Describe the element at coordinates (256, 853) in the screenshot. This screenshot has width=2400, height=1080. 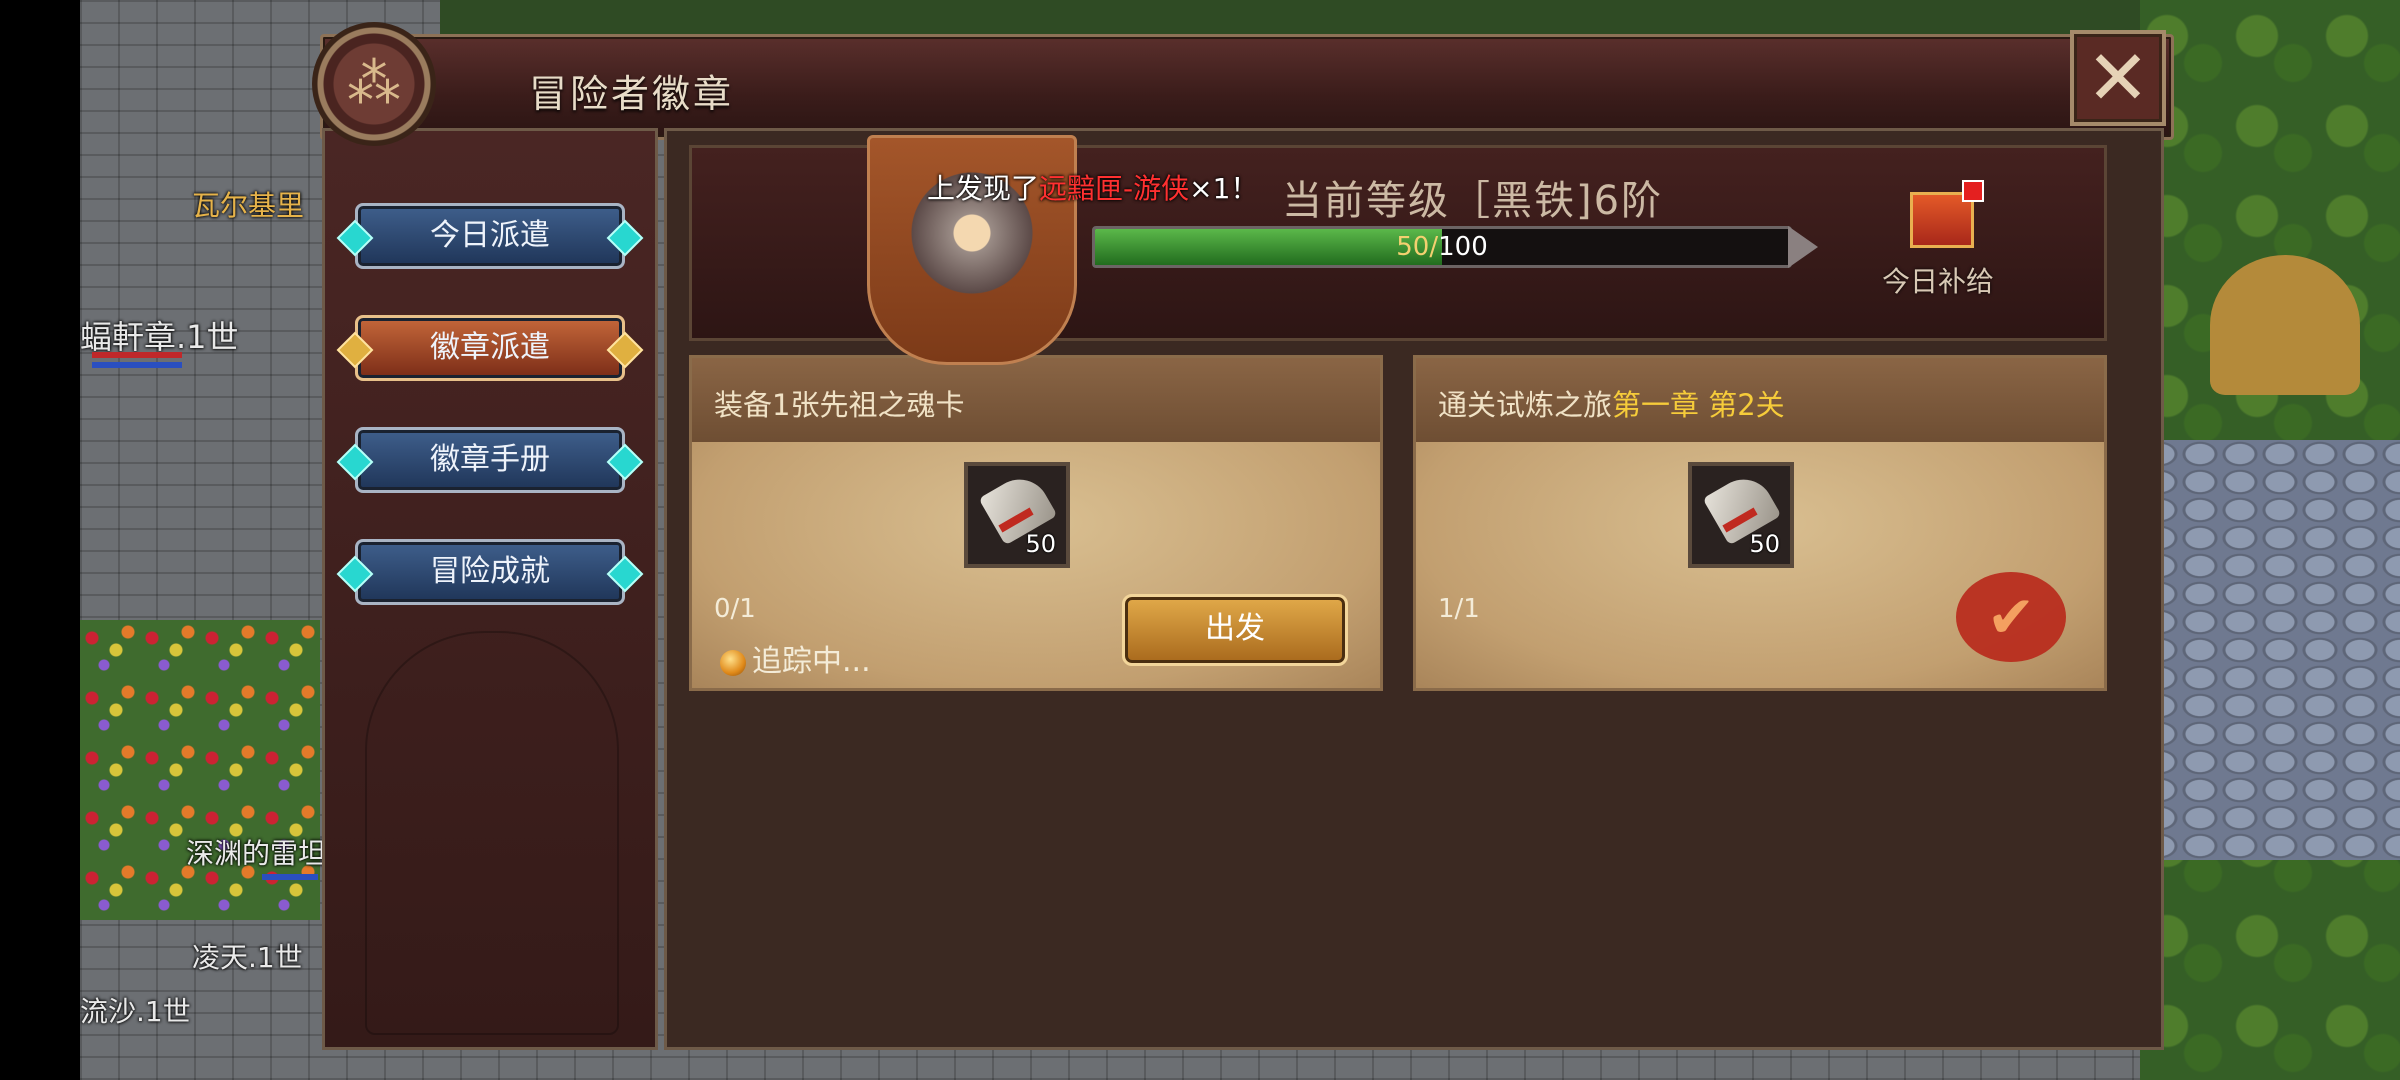
I see `tile-name-label: 深渊的雷坦` at that location.